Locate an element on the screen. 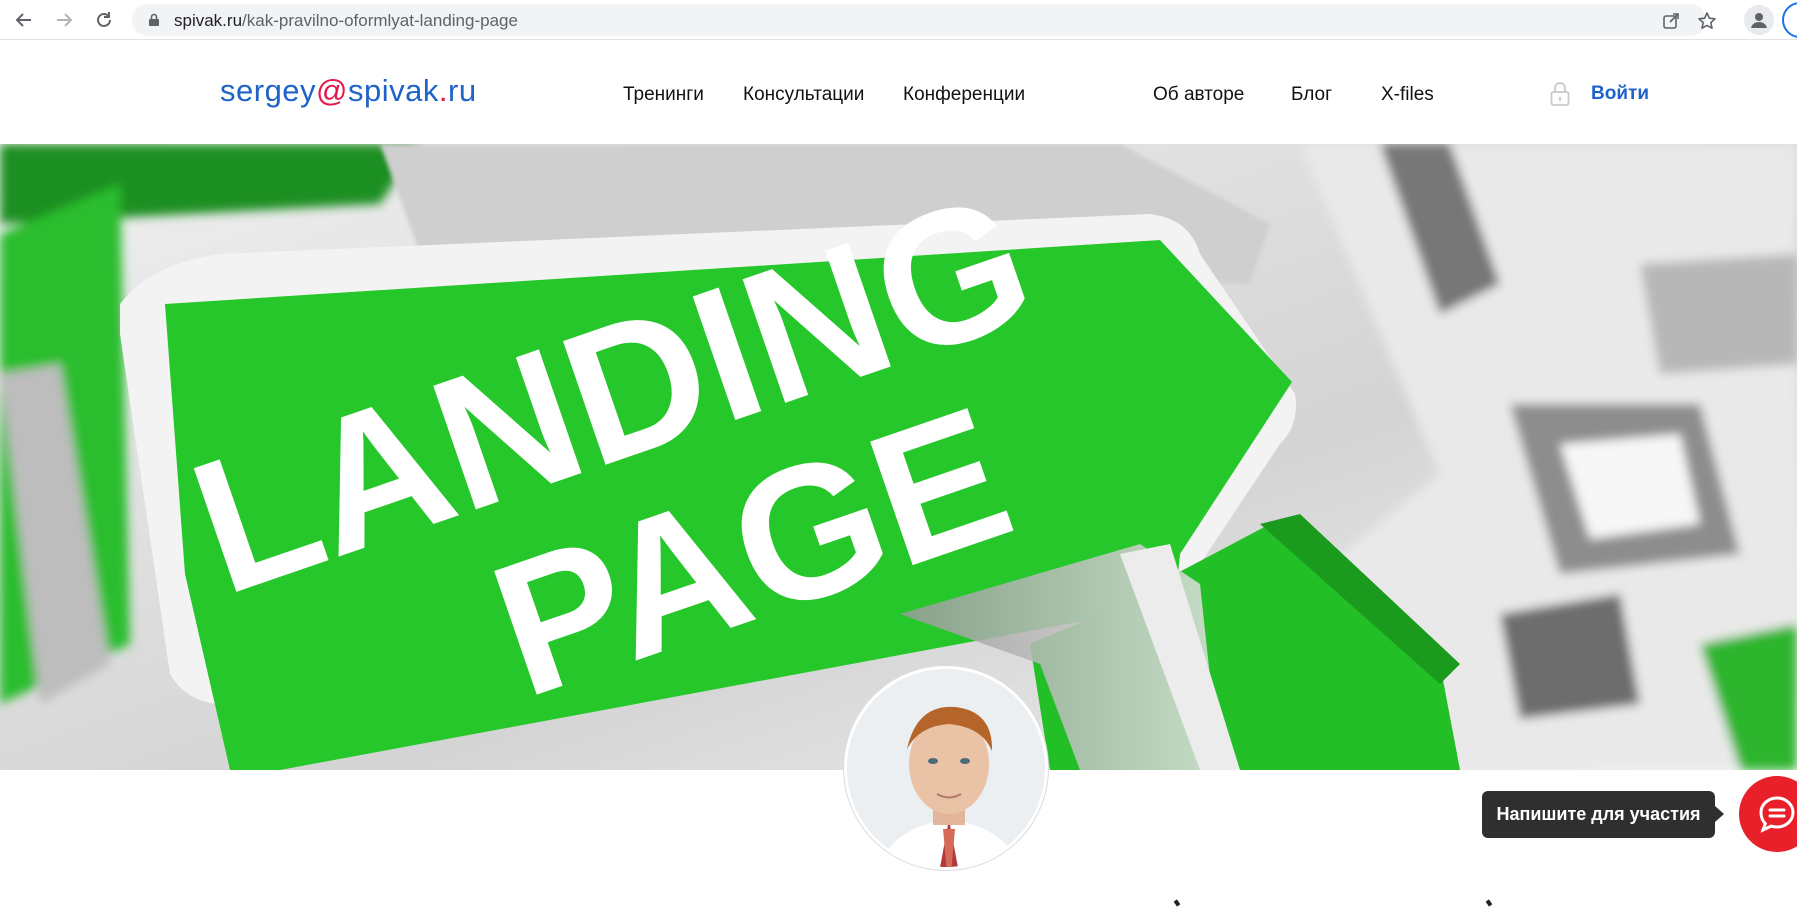 This screenshot has width=1797, height=913. forward-arrow-icon is located at coordinates (64, 20).